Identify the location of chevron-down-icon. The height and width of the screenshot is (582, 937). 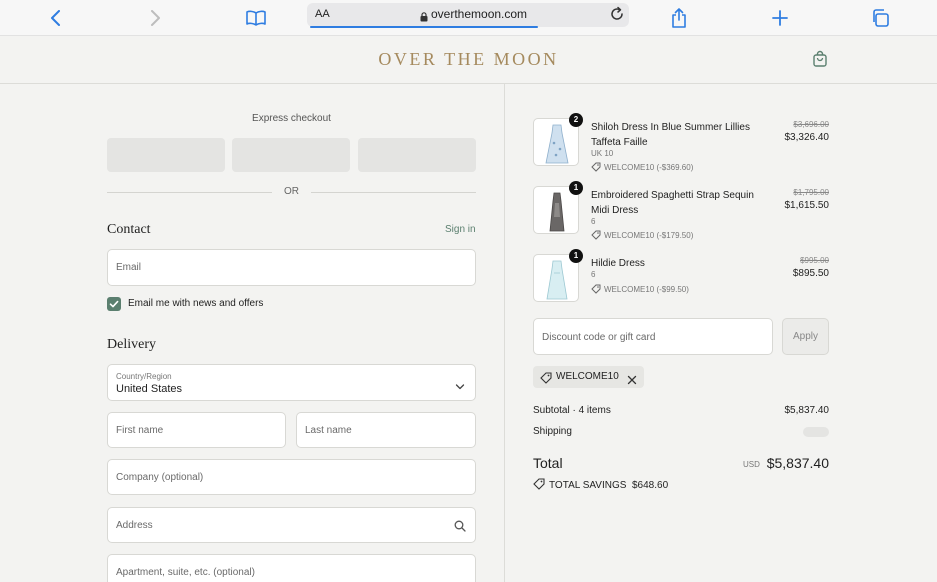
(460, 387).